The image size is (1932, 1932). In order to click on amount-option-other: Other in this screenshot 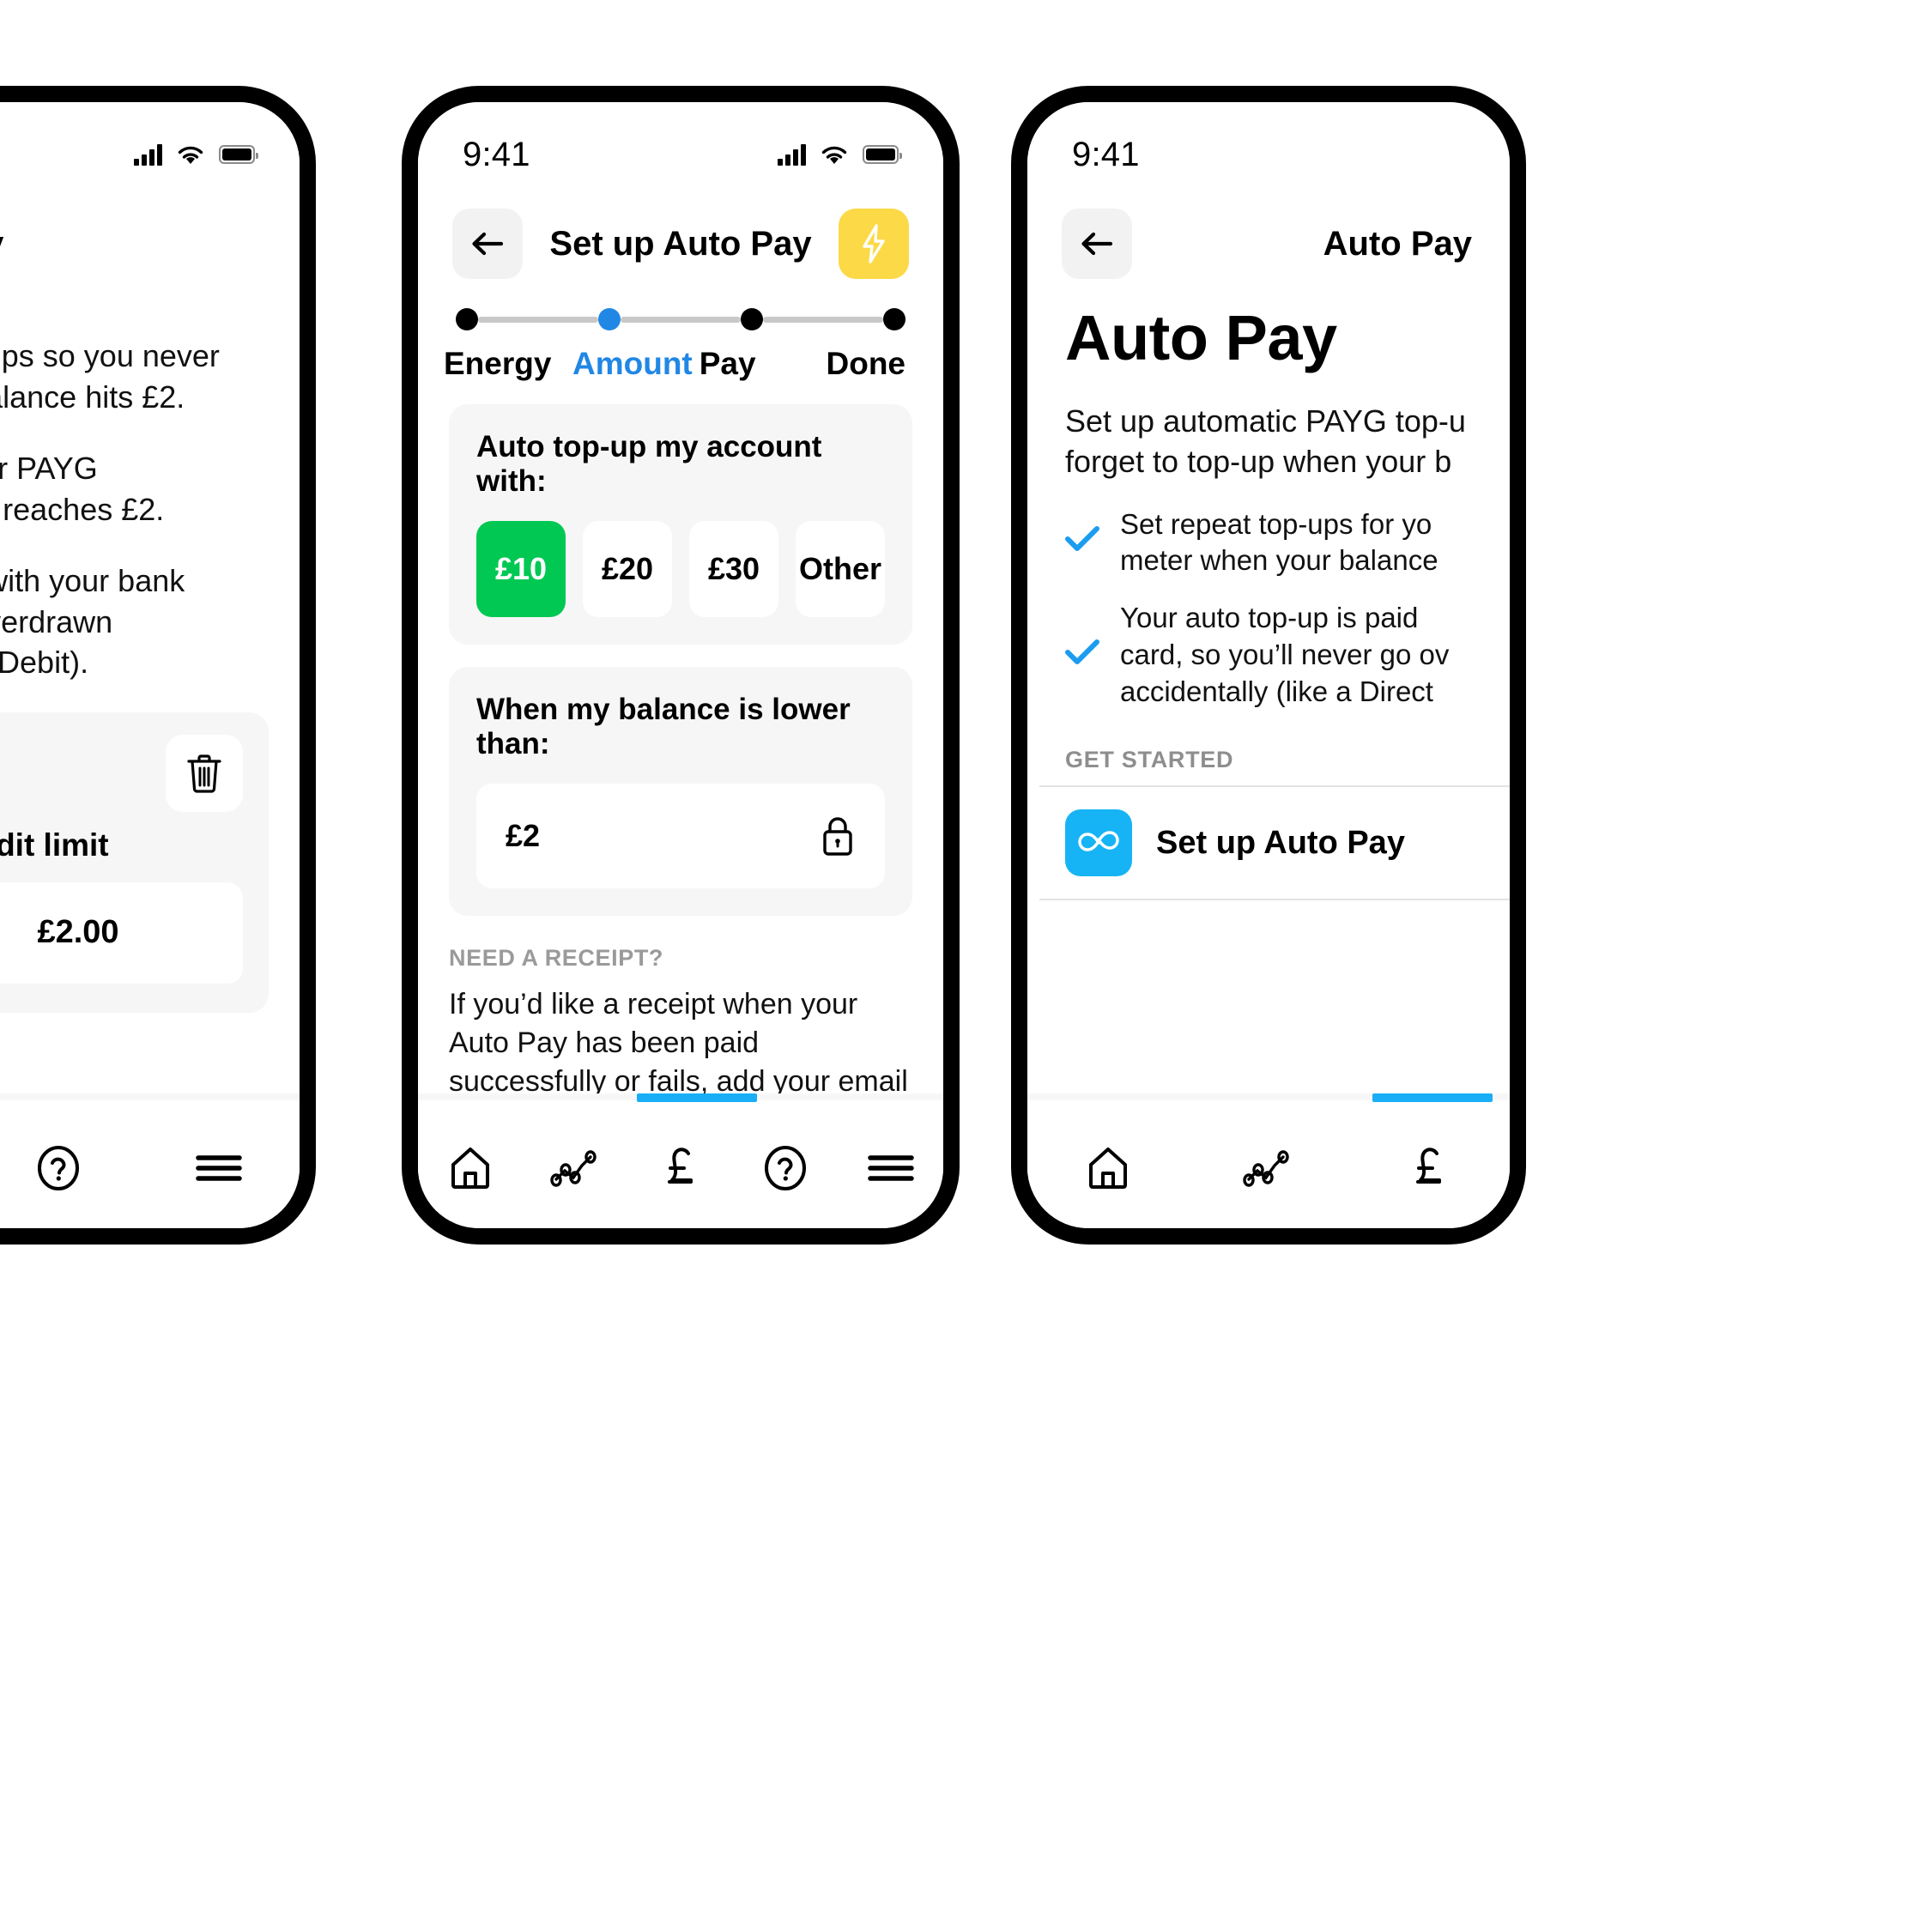, I will do `click(841, 569)`.